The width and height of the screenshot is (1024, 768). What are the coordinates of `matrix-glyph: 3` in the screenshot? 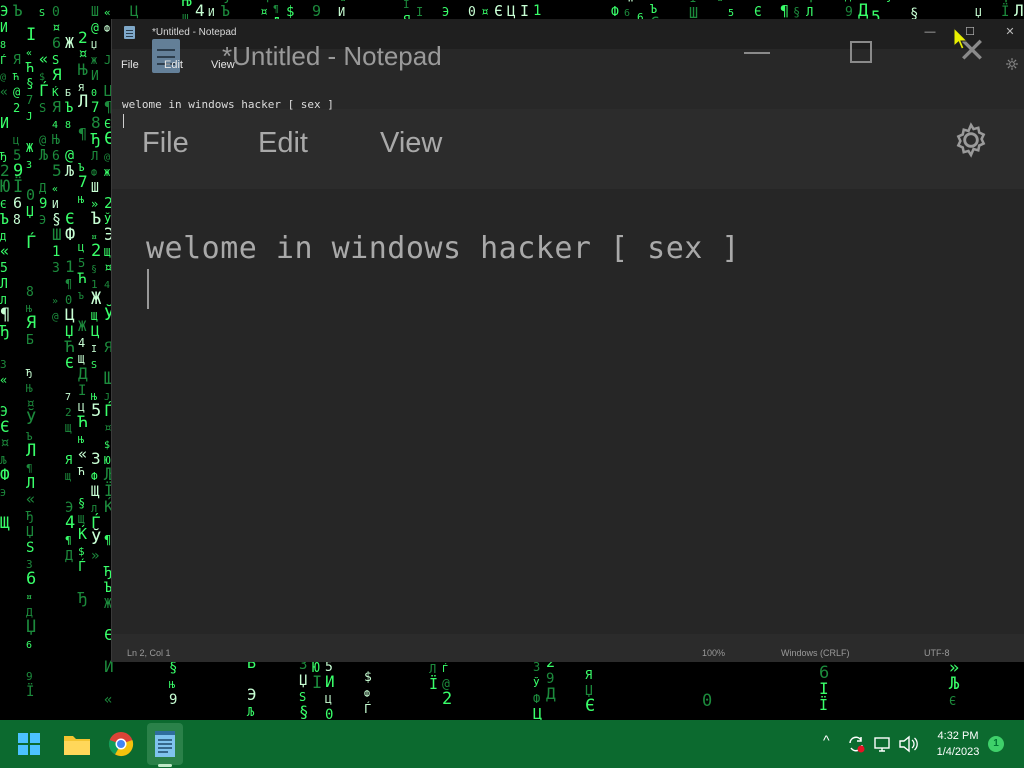 It's located at (536, 667).